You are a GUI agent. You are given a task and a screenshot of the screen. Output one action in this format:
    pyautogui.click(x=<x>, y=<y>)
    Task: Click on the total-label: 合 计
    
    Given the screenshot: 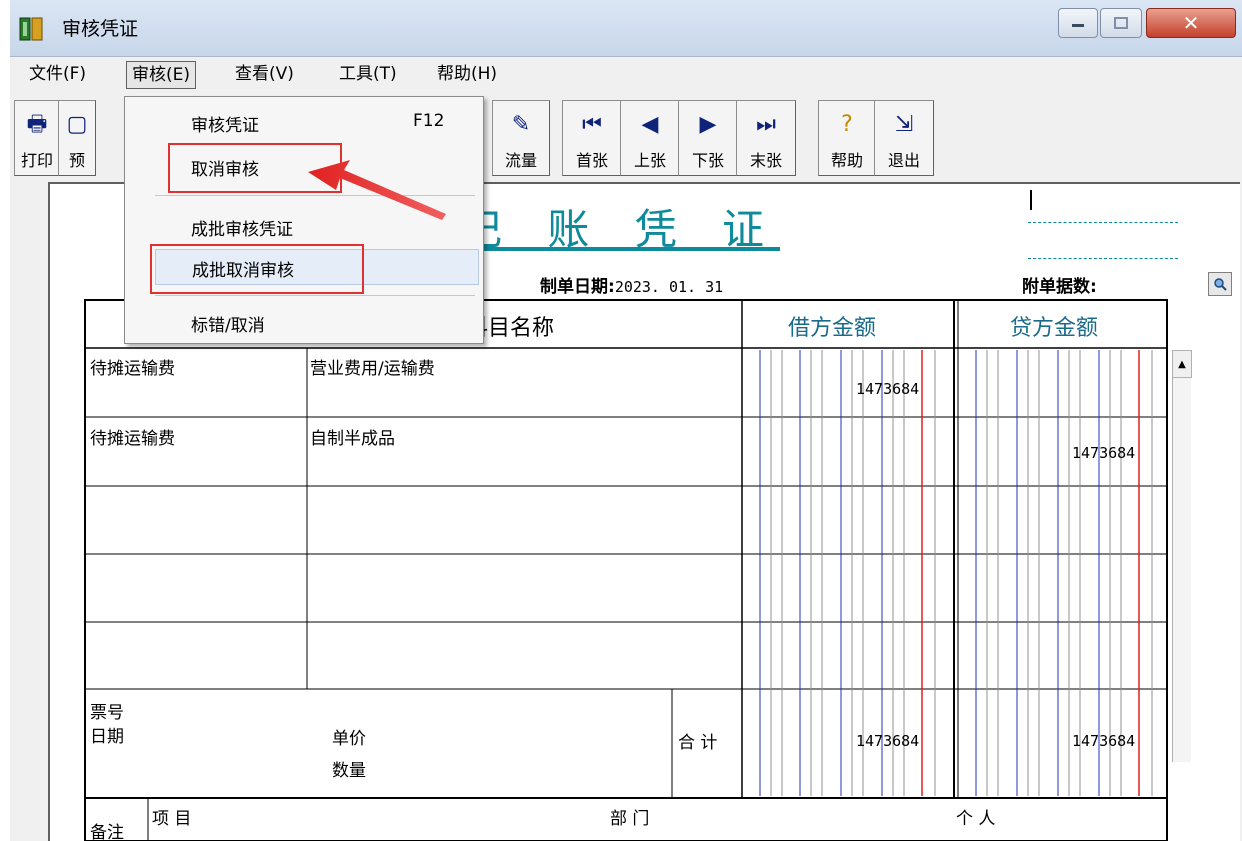 What is the action you would take?
    pyautogui.click(x=698, y=743)
    